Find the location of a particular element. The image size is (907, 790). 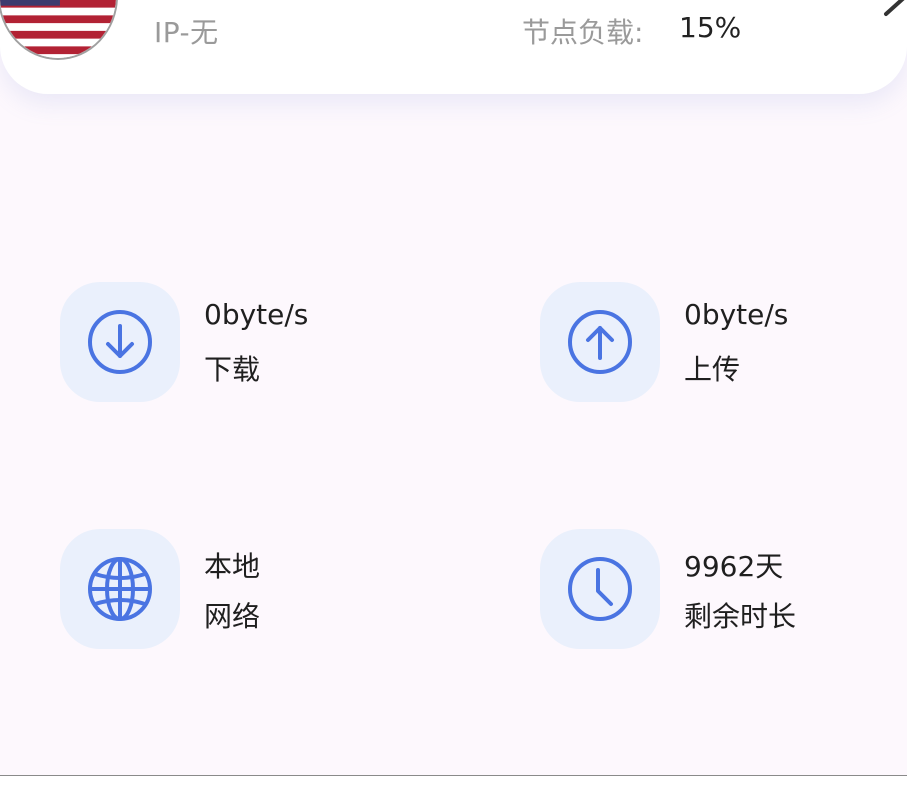

network-icon-box is located at coordinates (120, 589).